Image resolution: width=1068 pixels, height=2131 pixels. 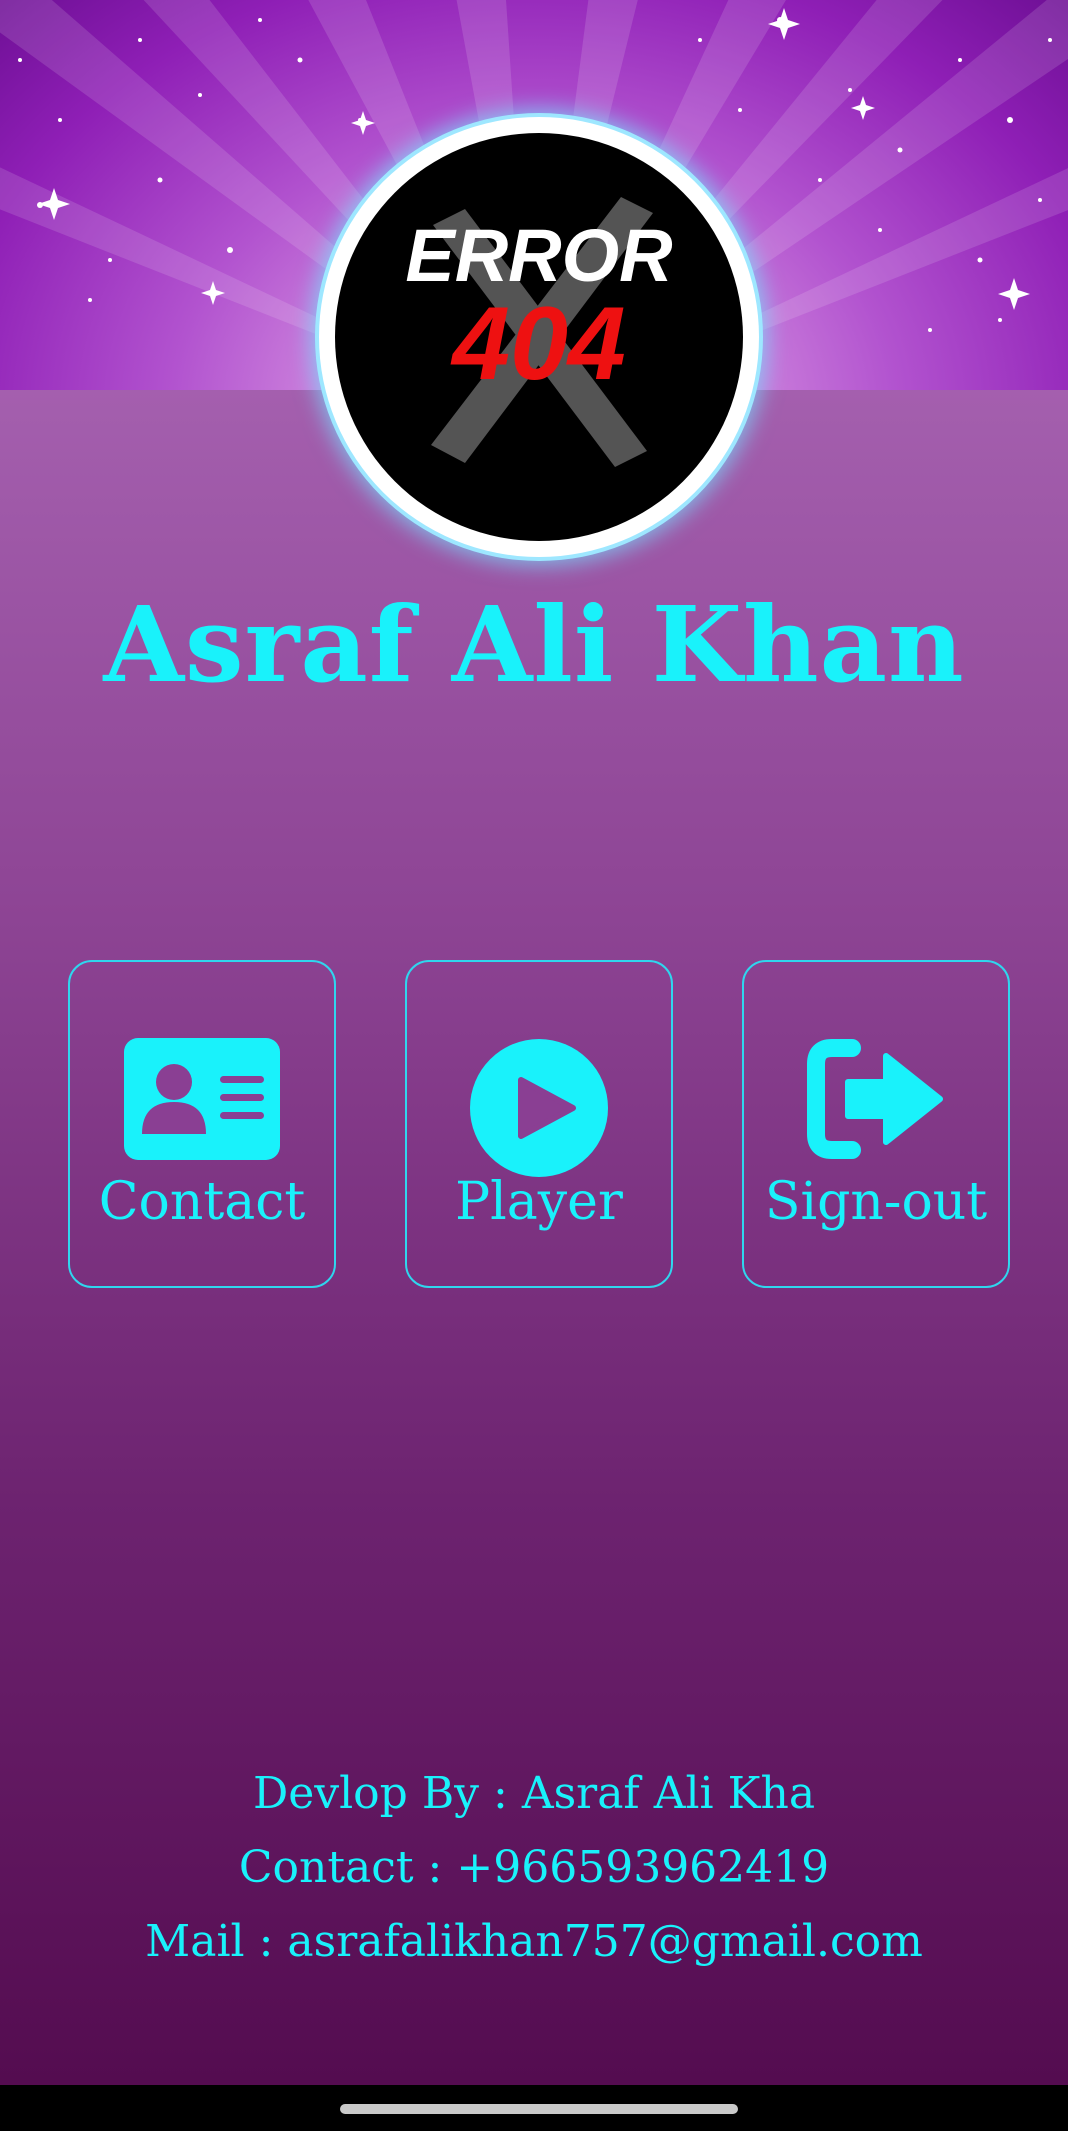 I want to click on contact-button: Contact, so click(x=202, y=1124).